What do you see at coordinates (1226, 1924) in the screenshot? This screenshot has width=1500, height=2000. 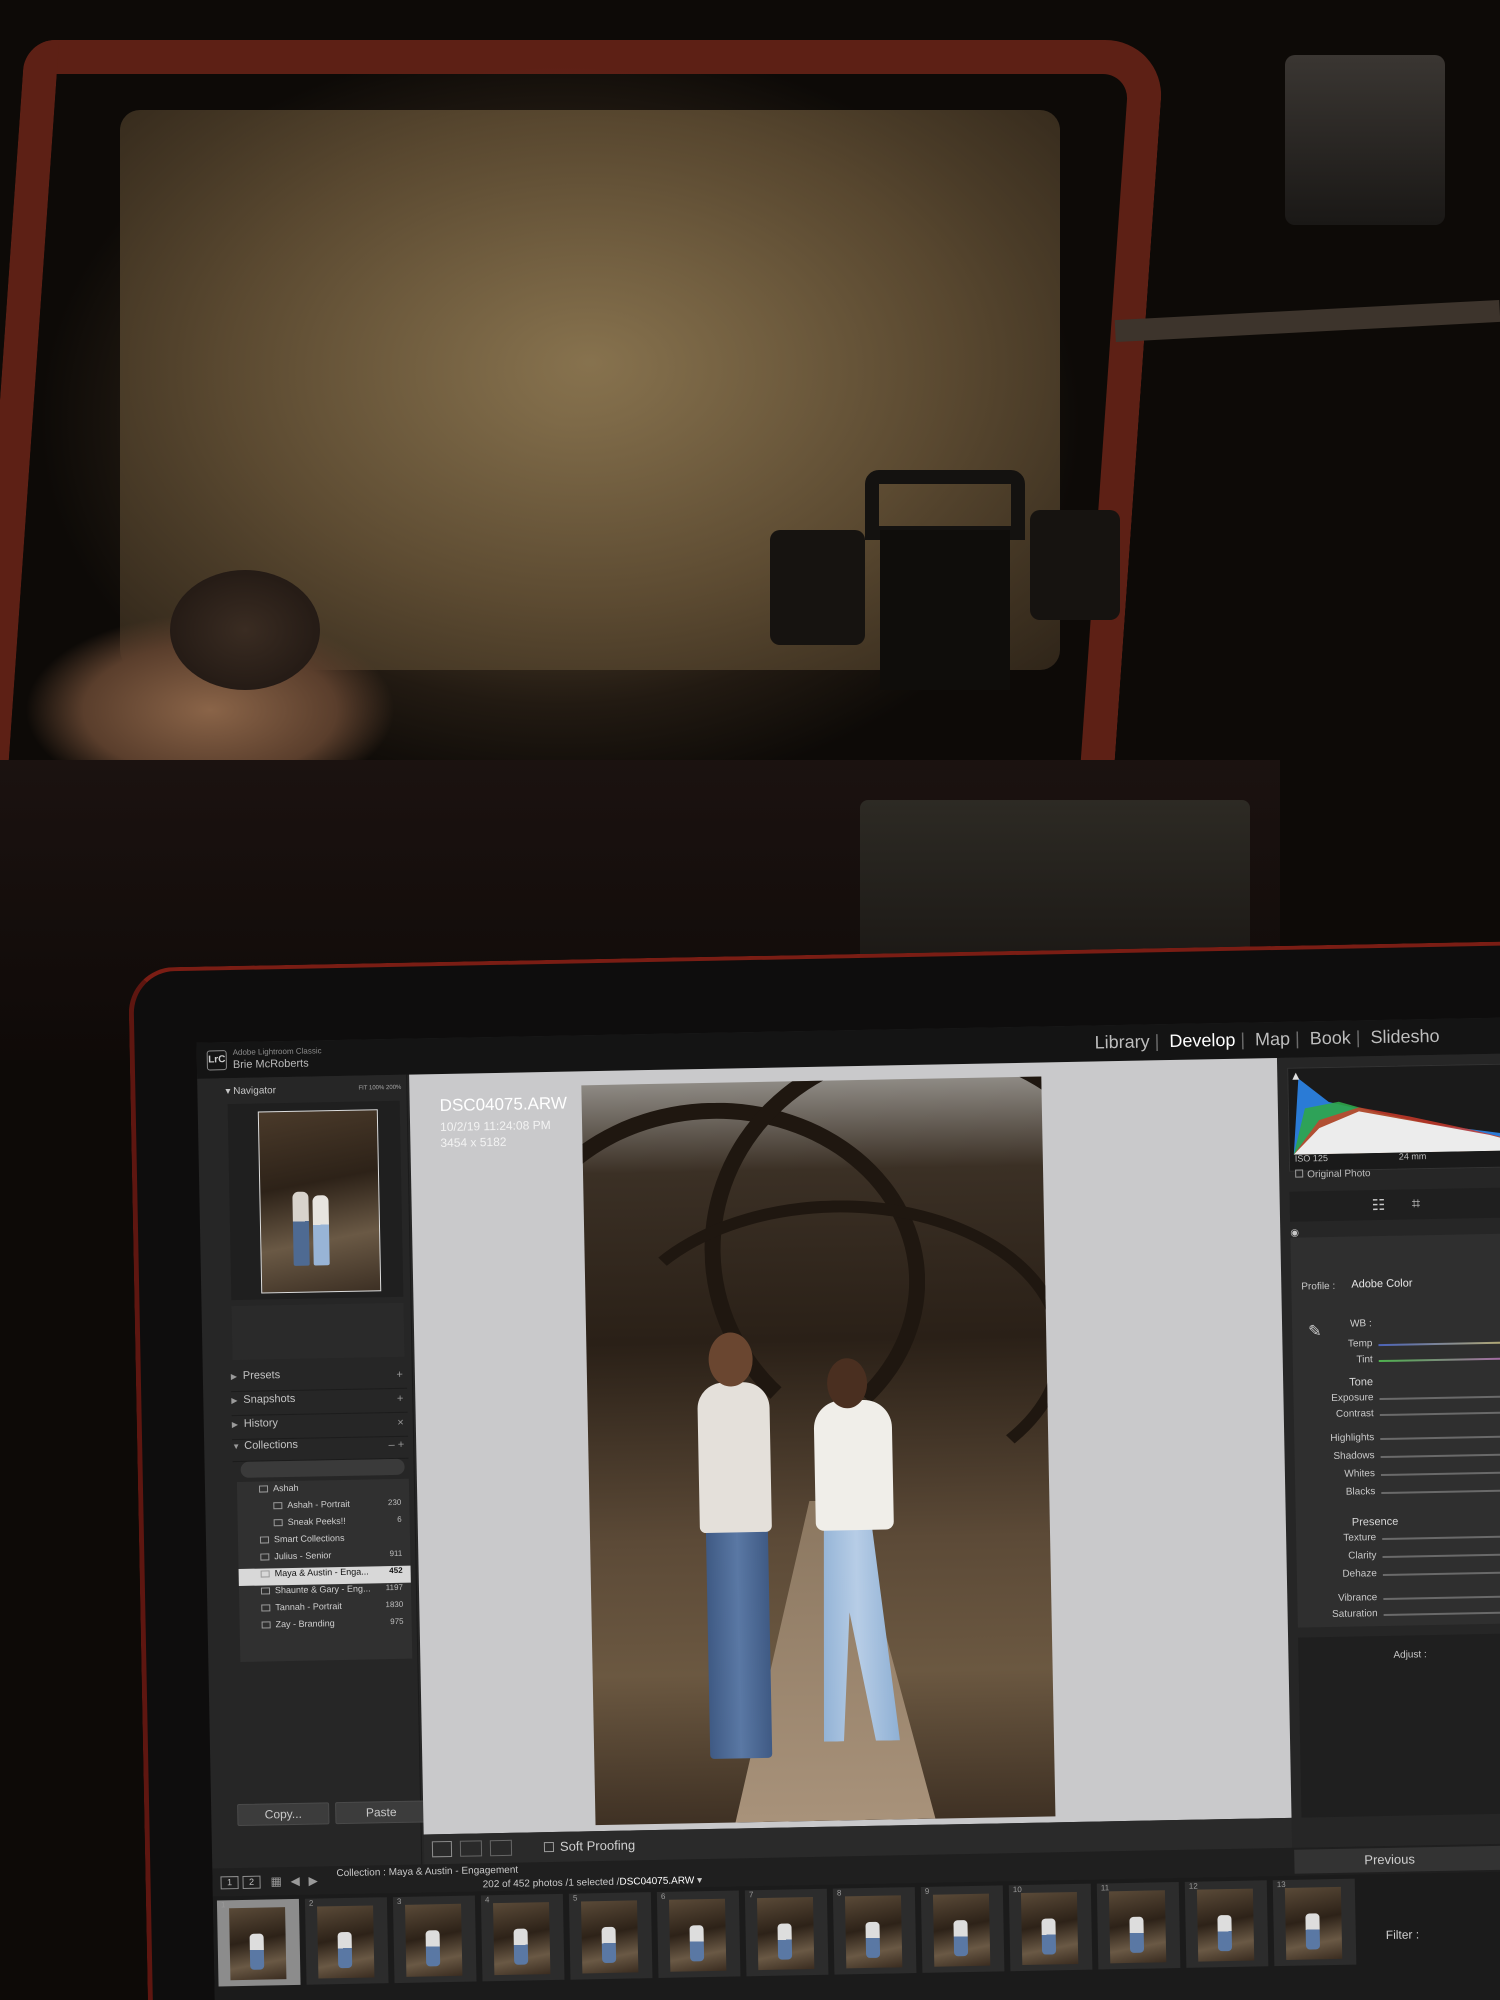 I see `filmstrip-thumb: 12` at bounding box center [1226, 1924].